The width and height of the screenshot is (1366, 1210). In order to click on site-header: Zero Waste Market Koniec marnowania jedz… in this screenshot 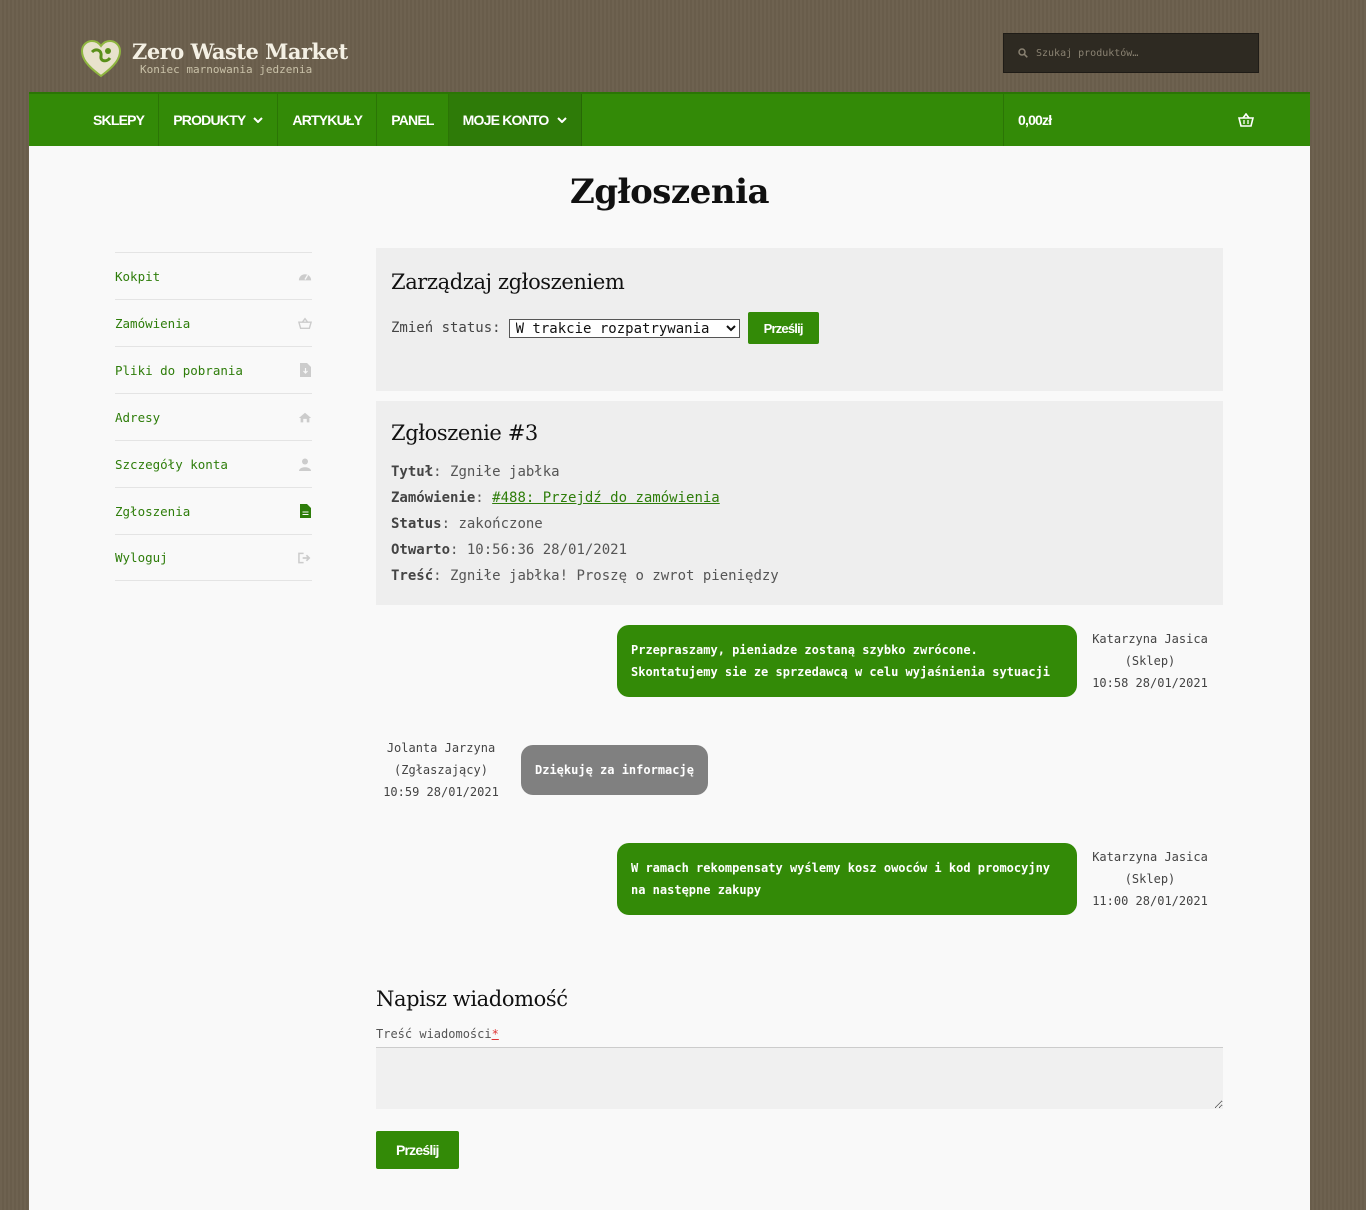, I will do `click(683, 46)`.